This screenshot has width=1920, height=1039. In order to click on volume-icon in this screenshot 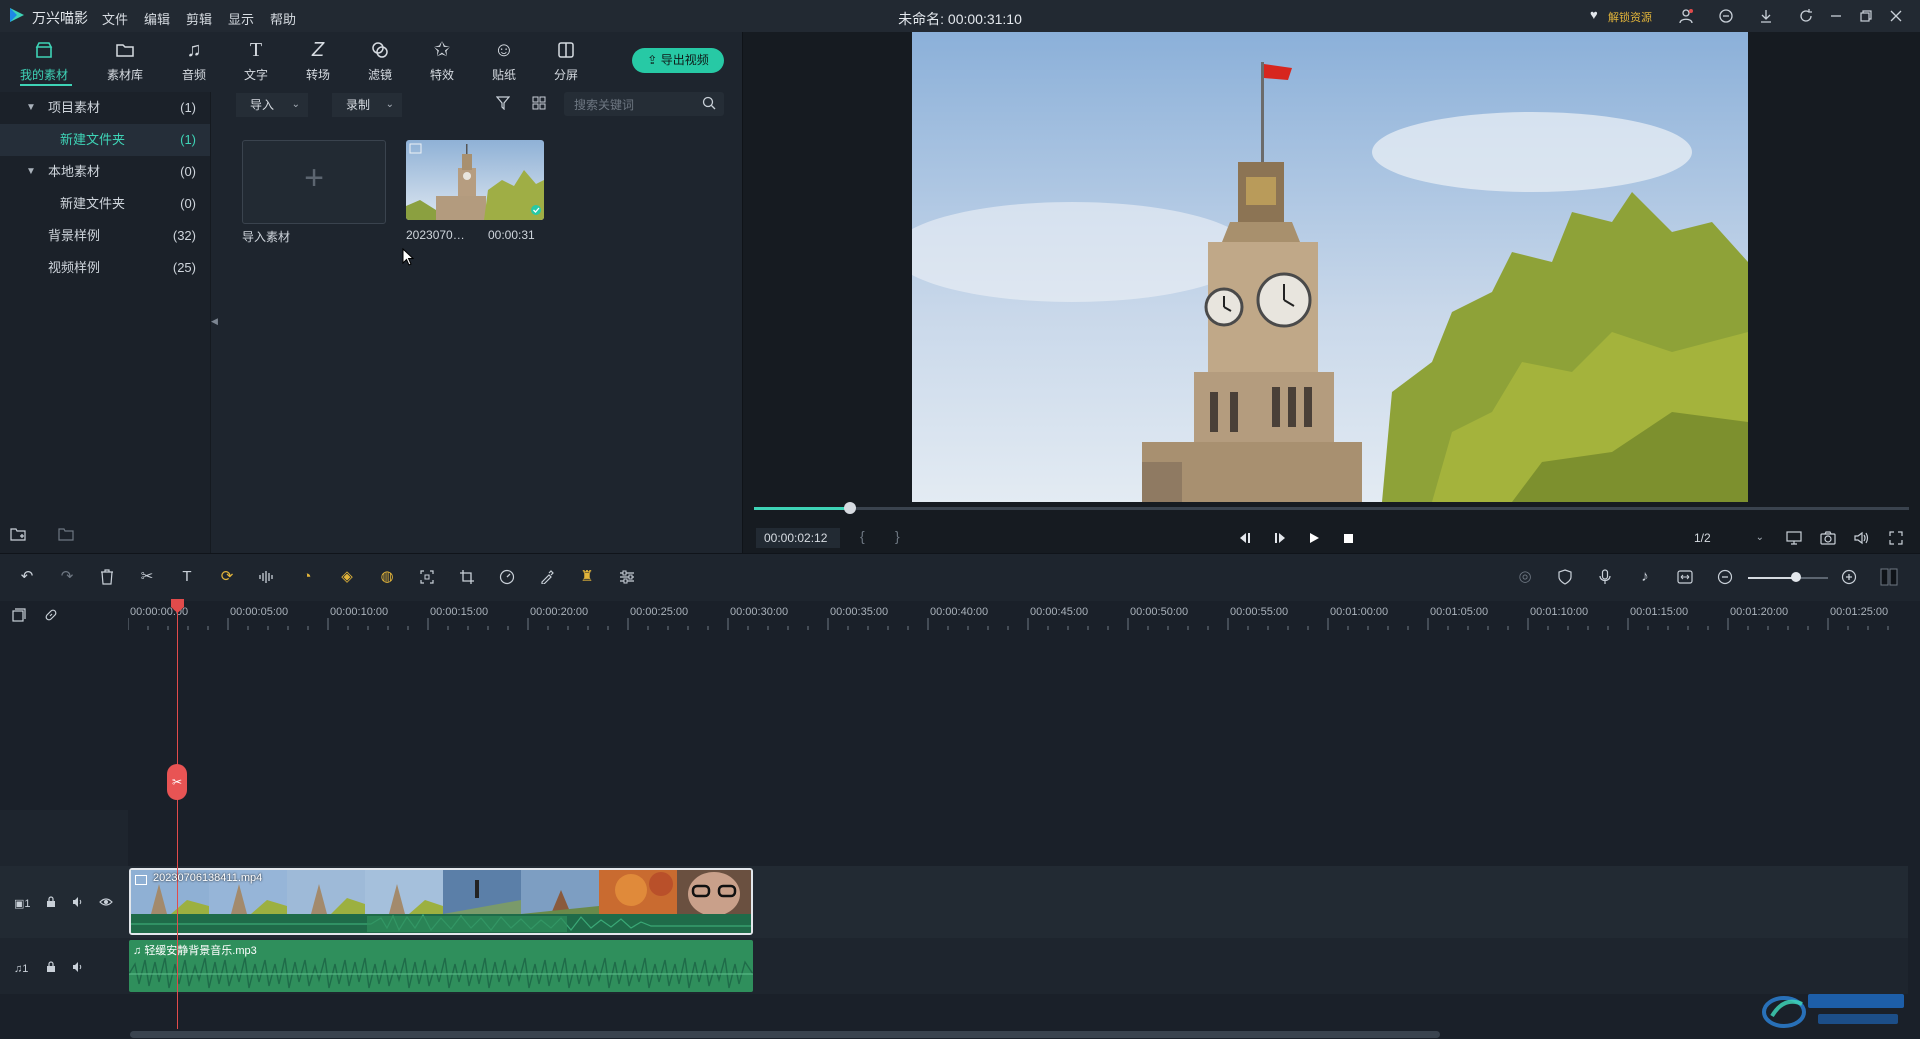, I will do `click(1862, 538)`.